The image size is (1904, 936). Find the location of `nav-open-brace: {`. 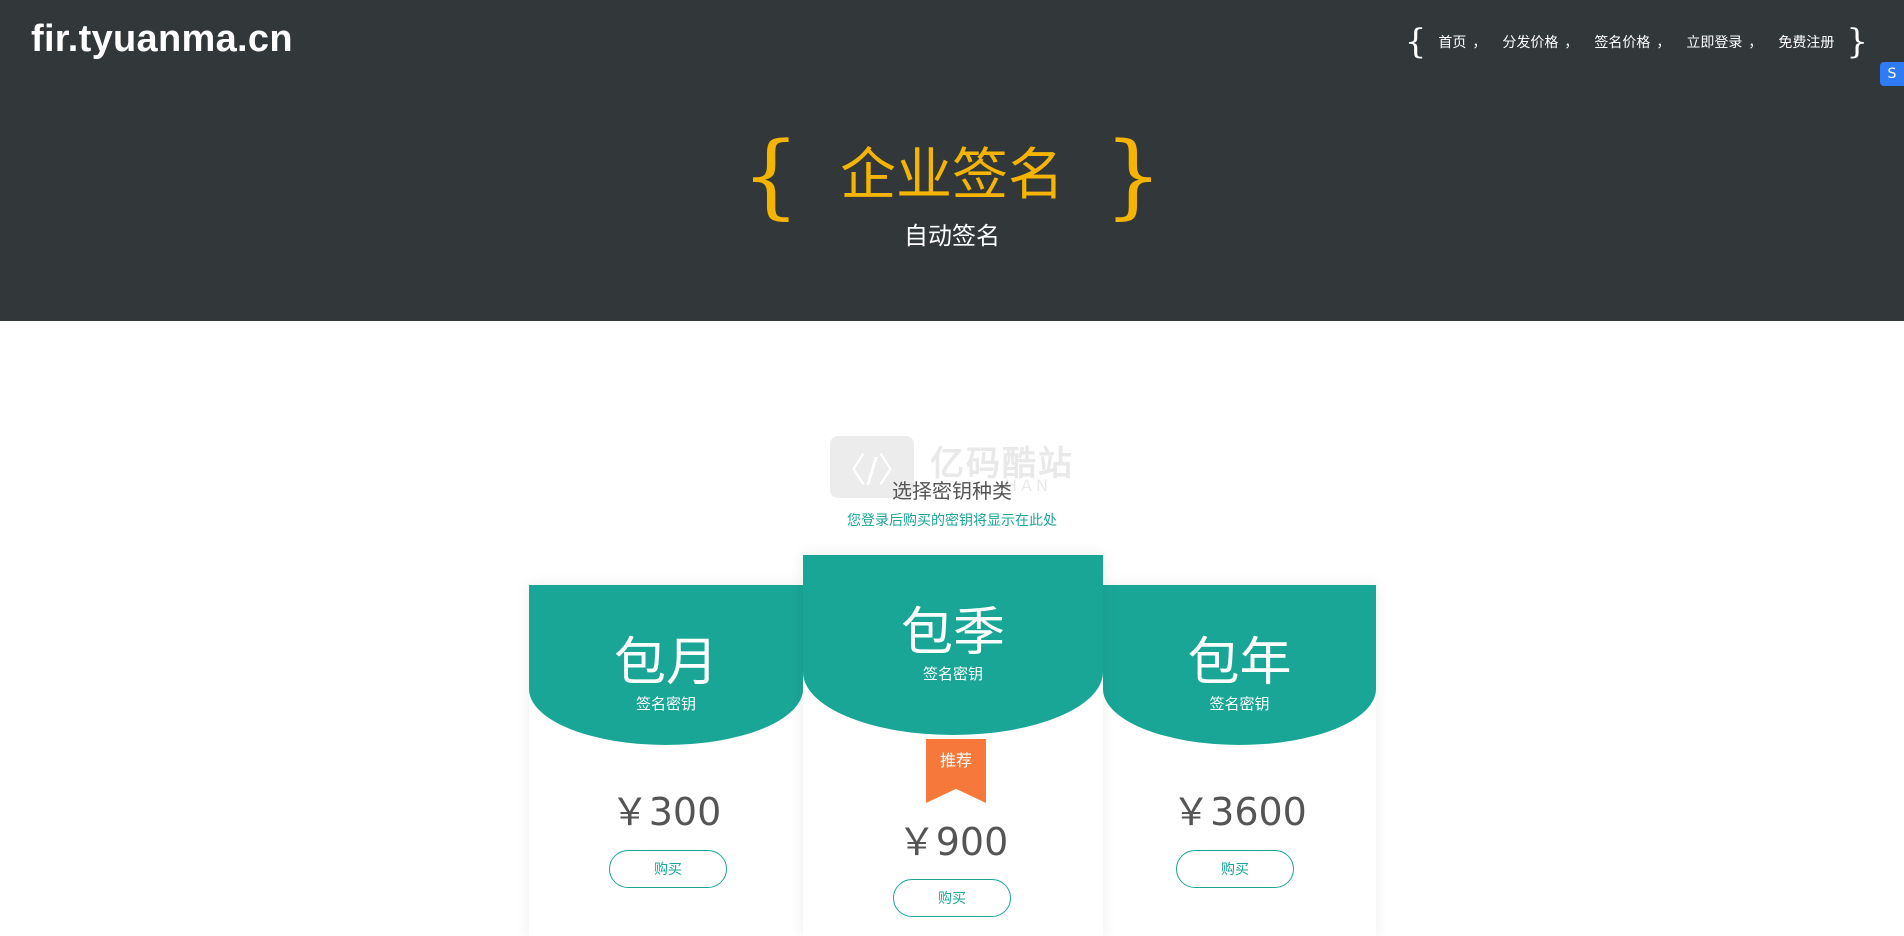

nav-open-brace: { is located at coordinates (1415, 42).